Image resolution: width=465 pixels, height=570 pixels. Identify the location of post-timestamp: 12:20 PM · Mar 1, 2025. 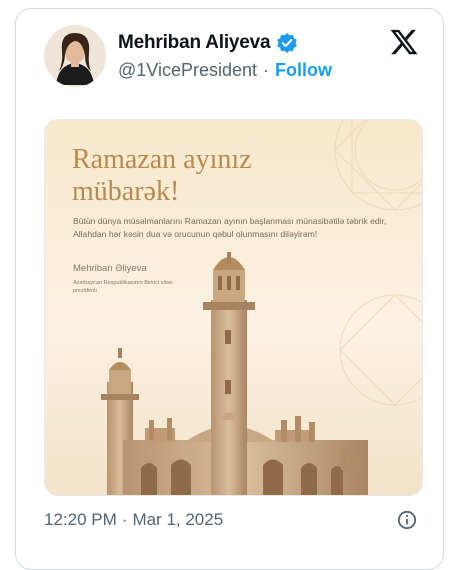
(133, 520).